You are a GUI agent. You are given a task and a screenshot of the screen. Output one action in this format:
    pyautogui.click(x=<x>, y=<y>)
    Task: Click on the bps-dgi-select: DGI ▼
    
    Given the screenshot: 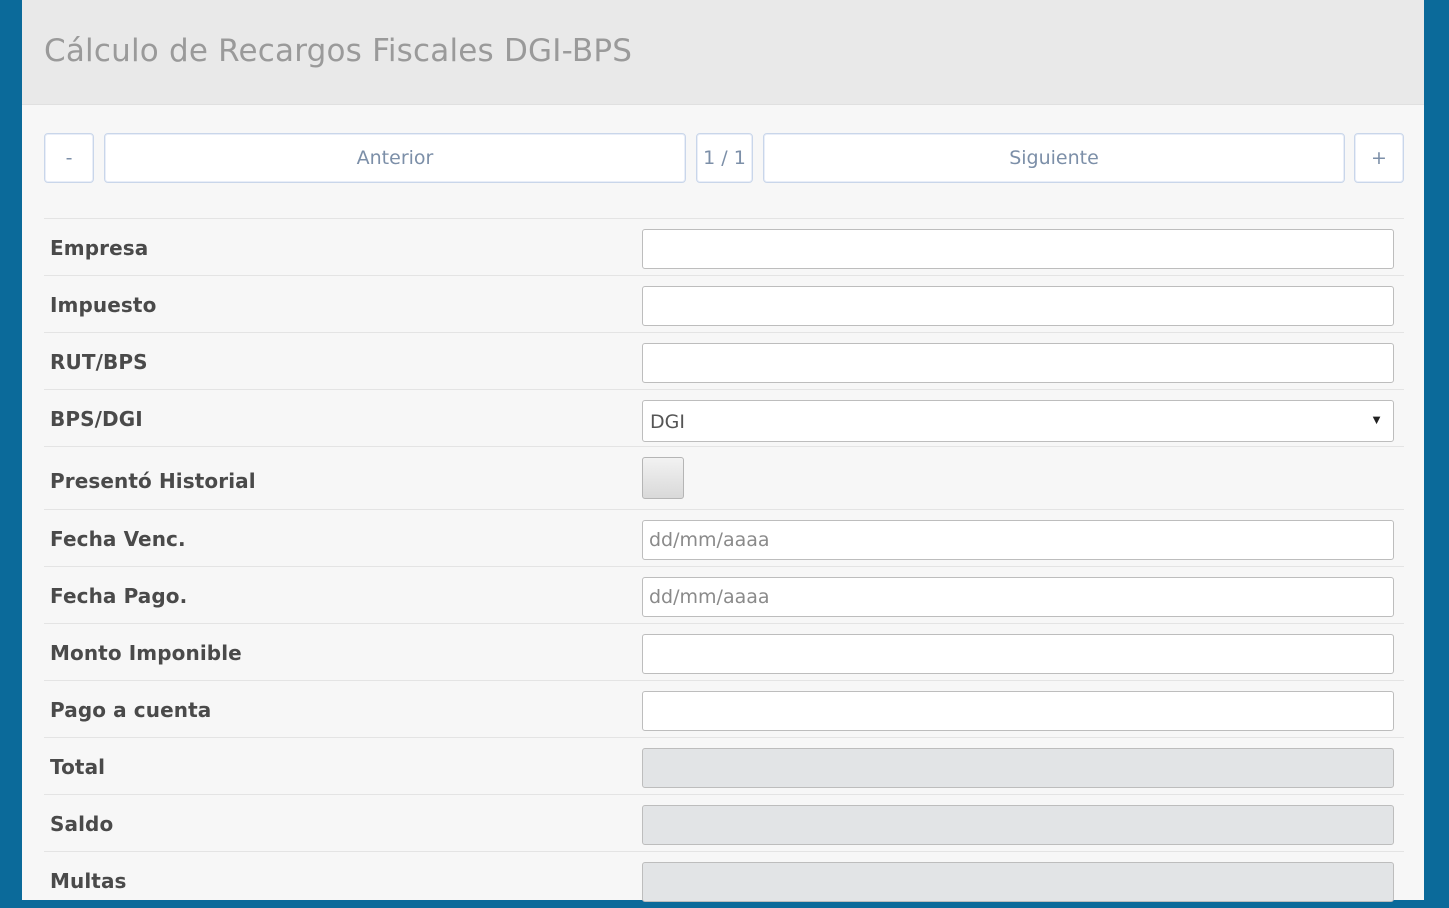 What is the action you would take?
    pyautogui.click(x=1018, y=421)
    